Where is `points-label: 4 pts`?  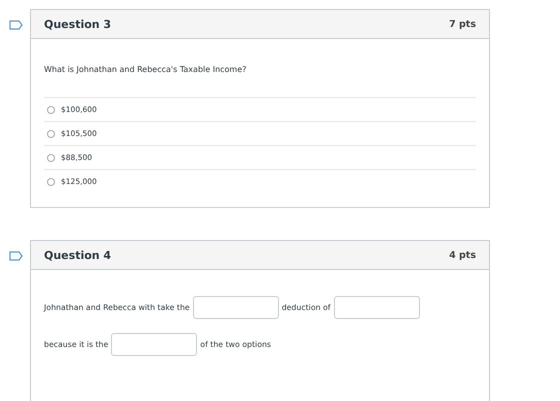
points-label: 4 pts is located at coordinates (462, 255).